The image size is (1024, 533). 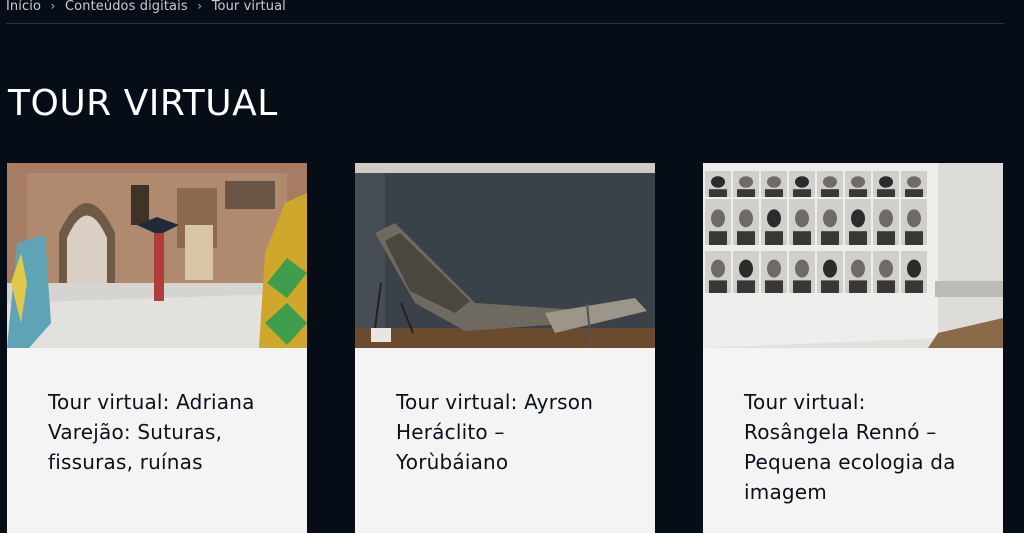 I want to click on breadcrumb-digital-content-link: Conteúdos digitais, so click(x=126, y=7).